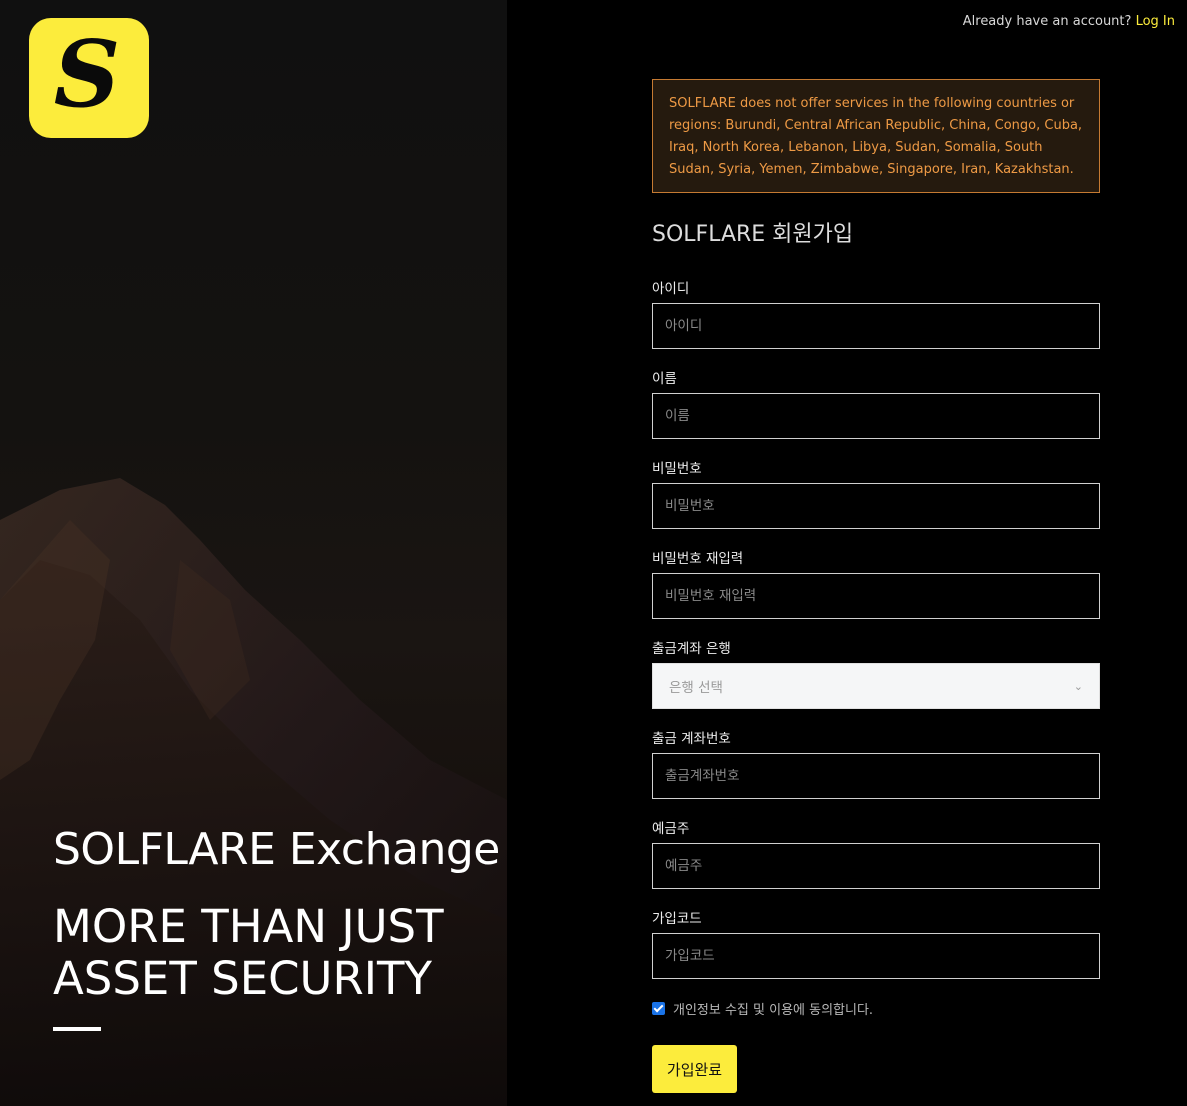  What do you see at coordinates (276, 849) in the screenshot?
I see `hero-title: SOLFLARE Exchange` at bounding box center [276, 849].